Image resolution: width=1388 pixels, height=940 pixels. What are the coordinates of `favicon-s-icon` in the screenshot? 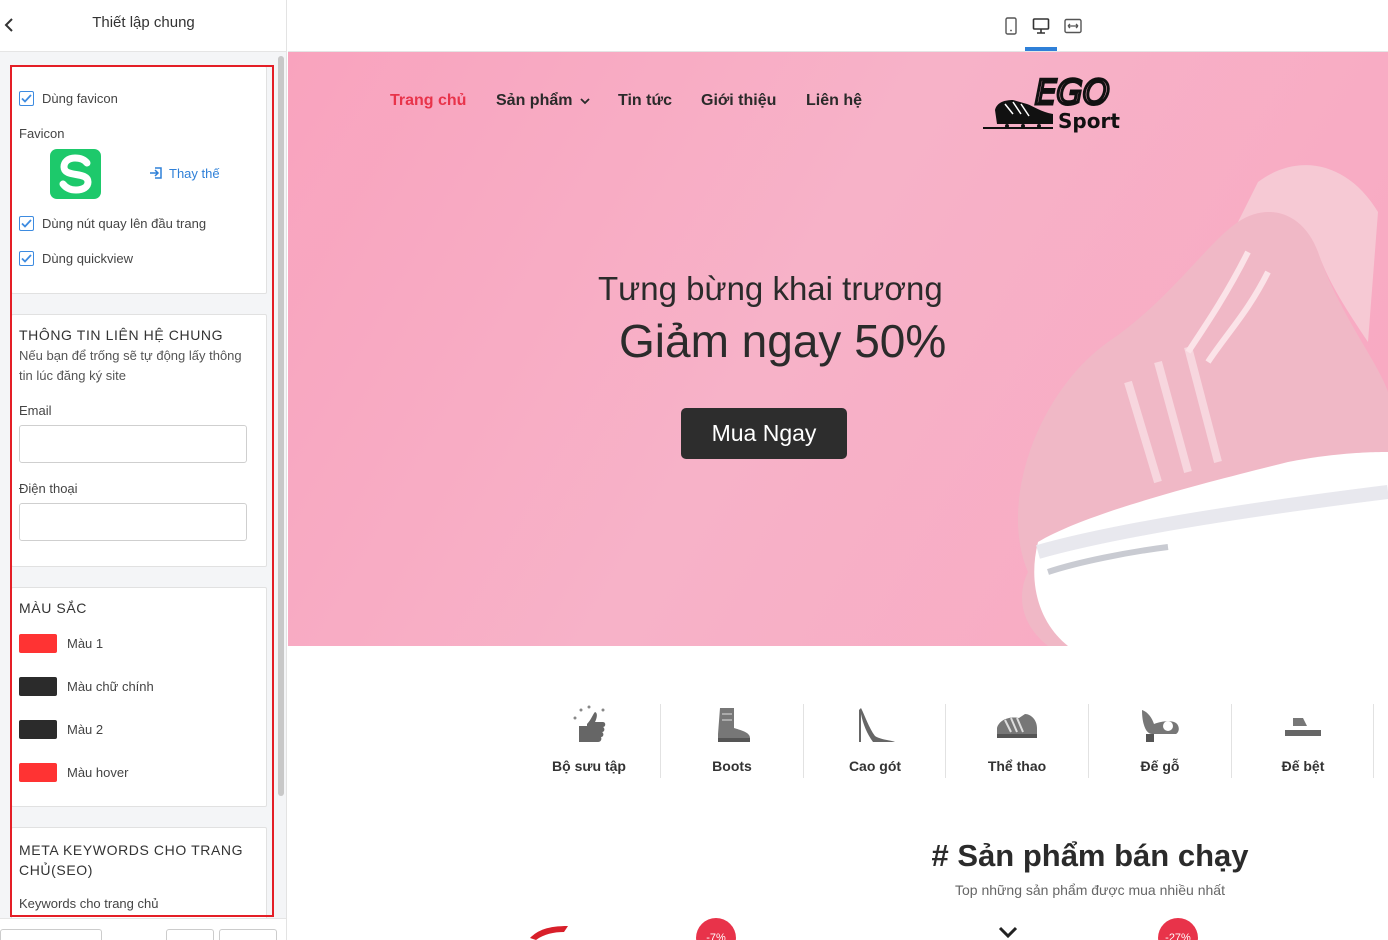 It's located at (75, 174).